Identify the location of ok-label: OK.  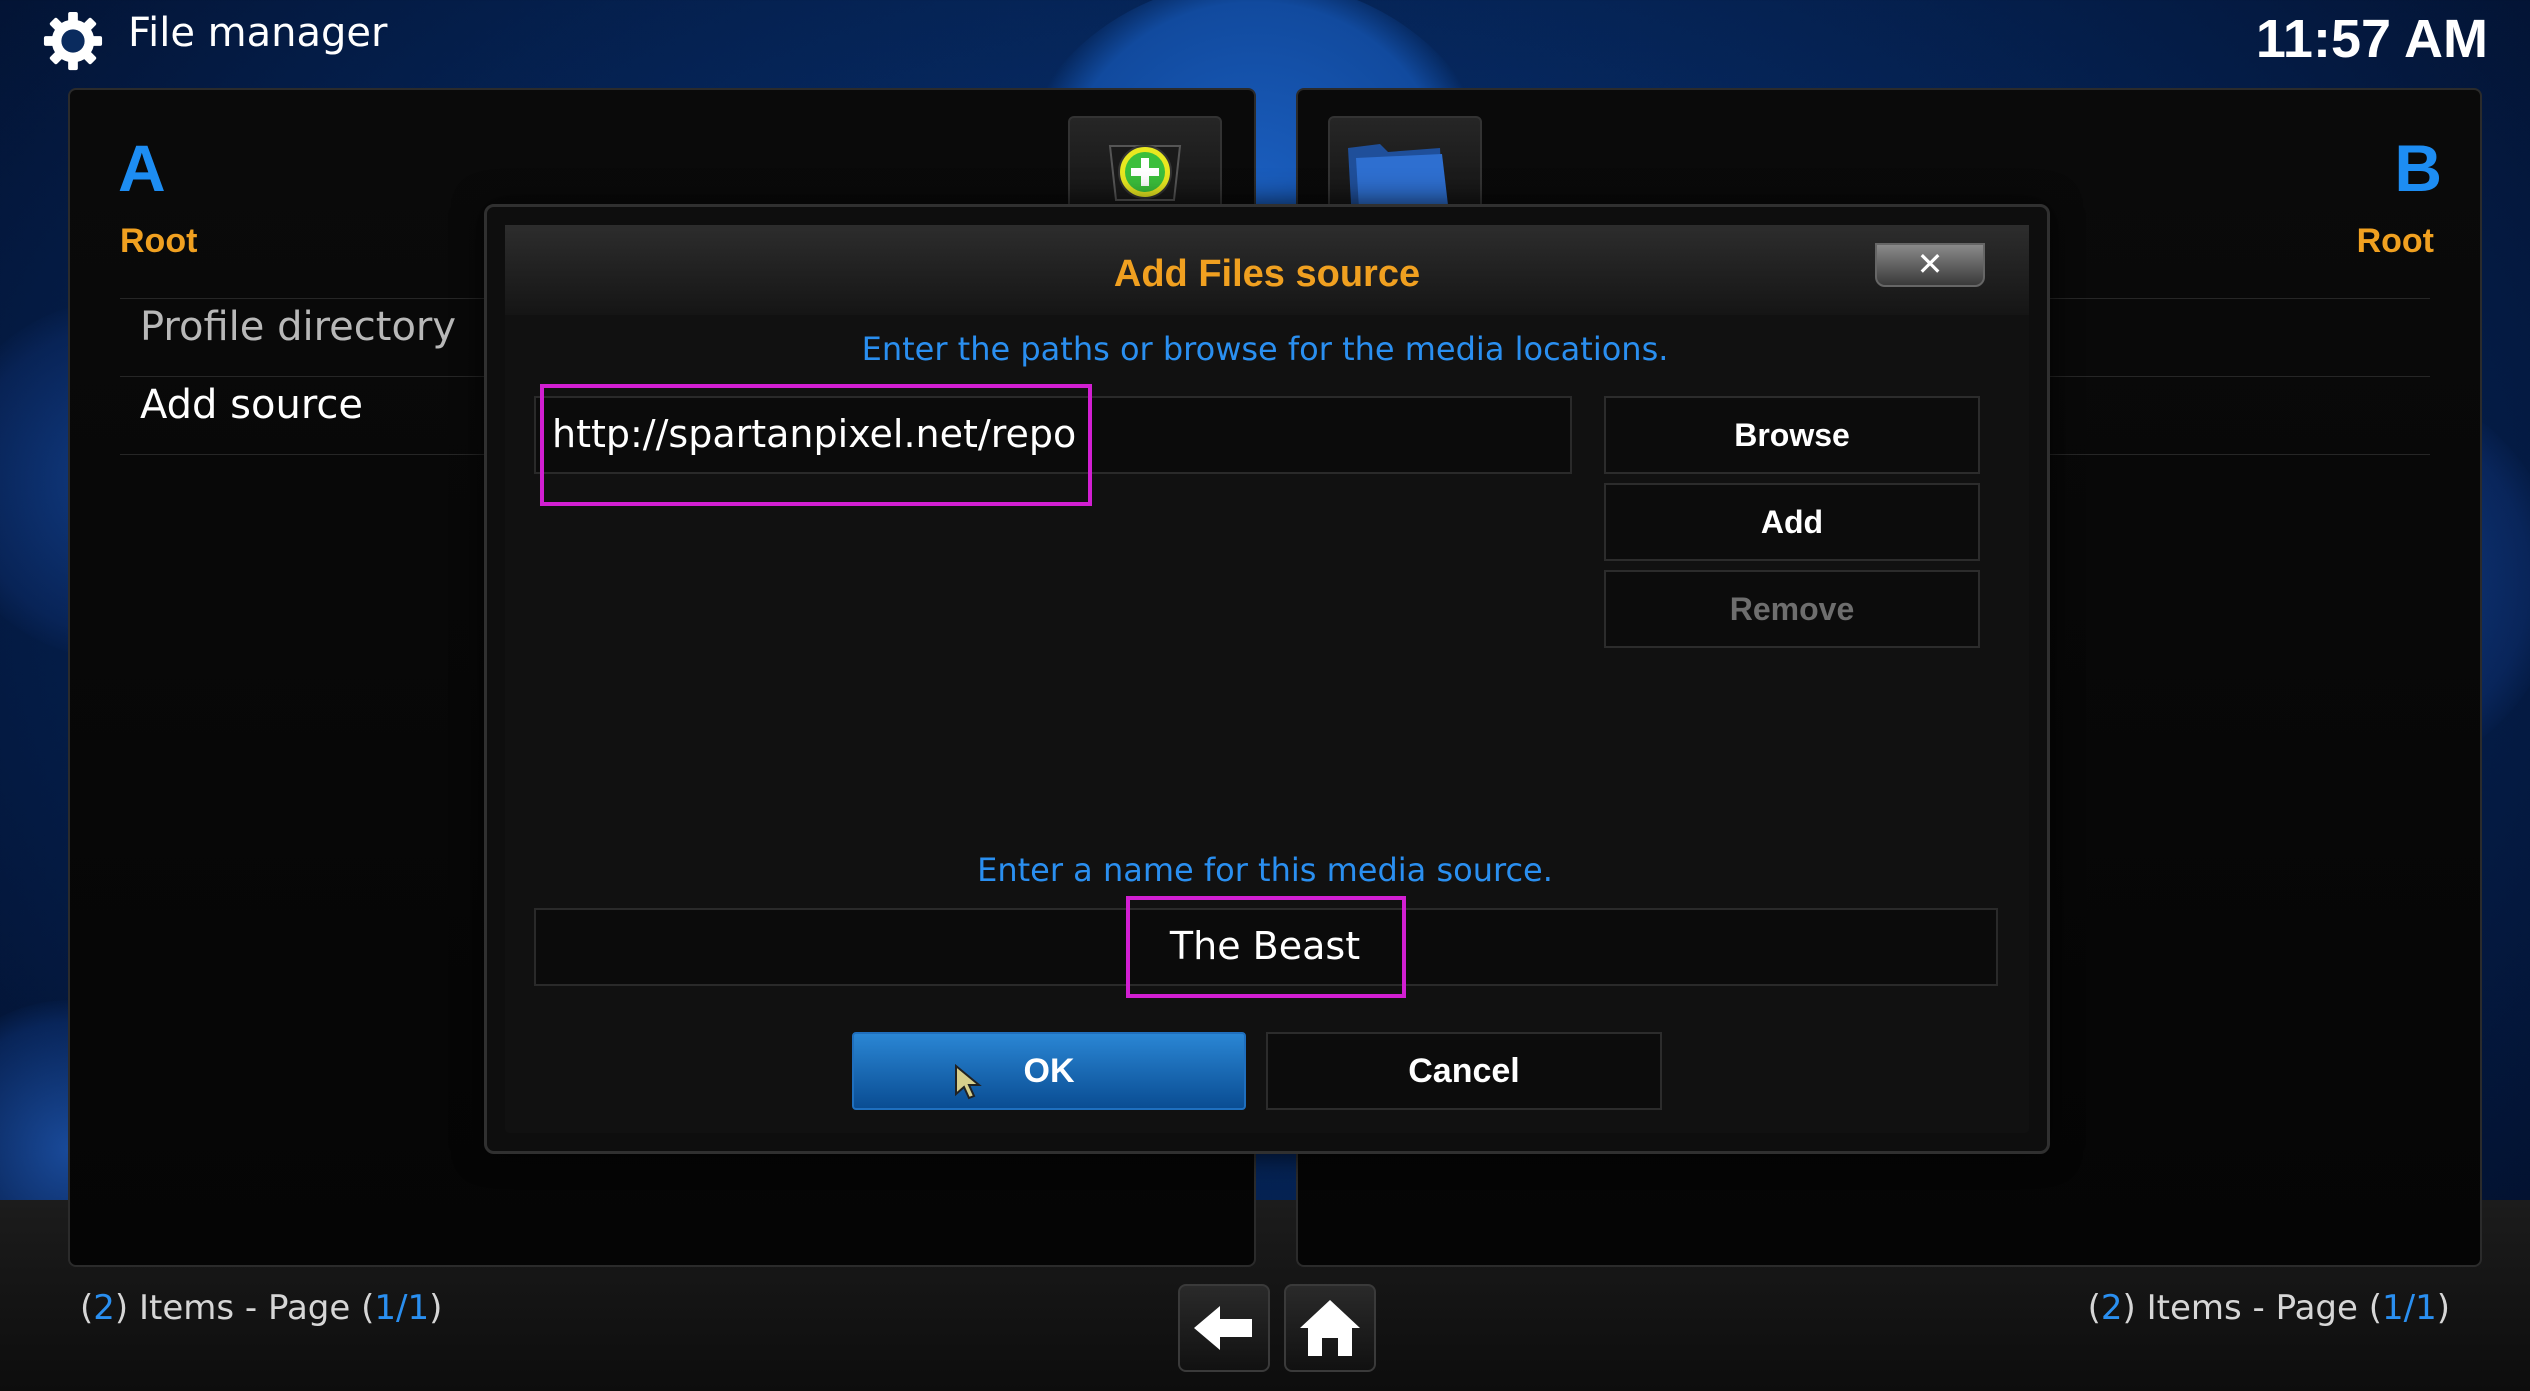
(1049, 1071).